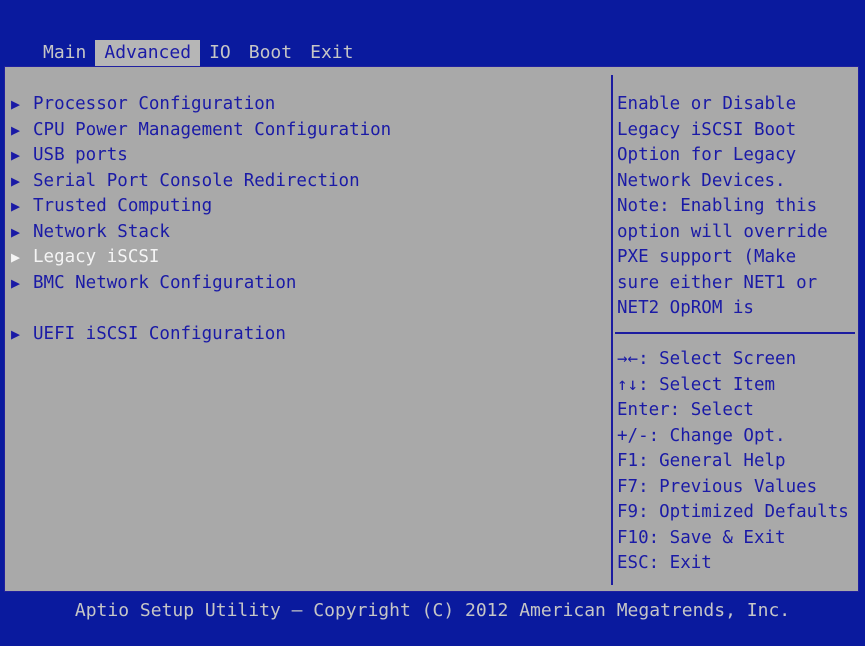 The height and width of the screenshot is (646, 865). Describe the element at coordinates (722, 231) in the screenshot. I see `help-line: option will override` at that location.